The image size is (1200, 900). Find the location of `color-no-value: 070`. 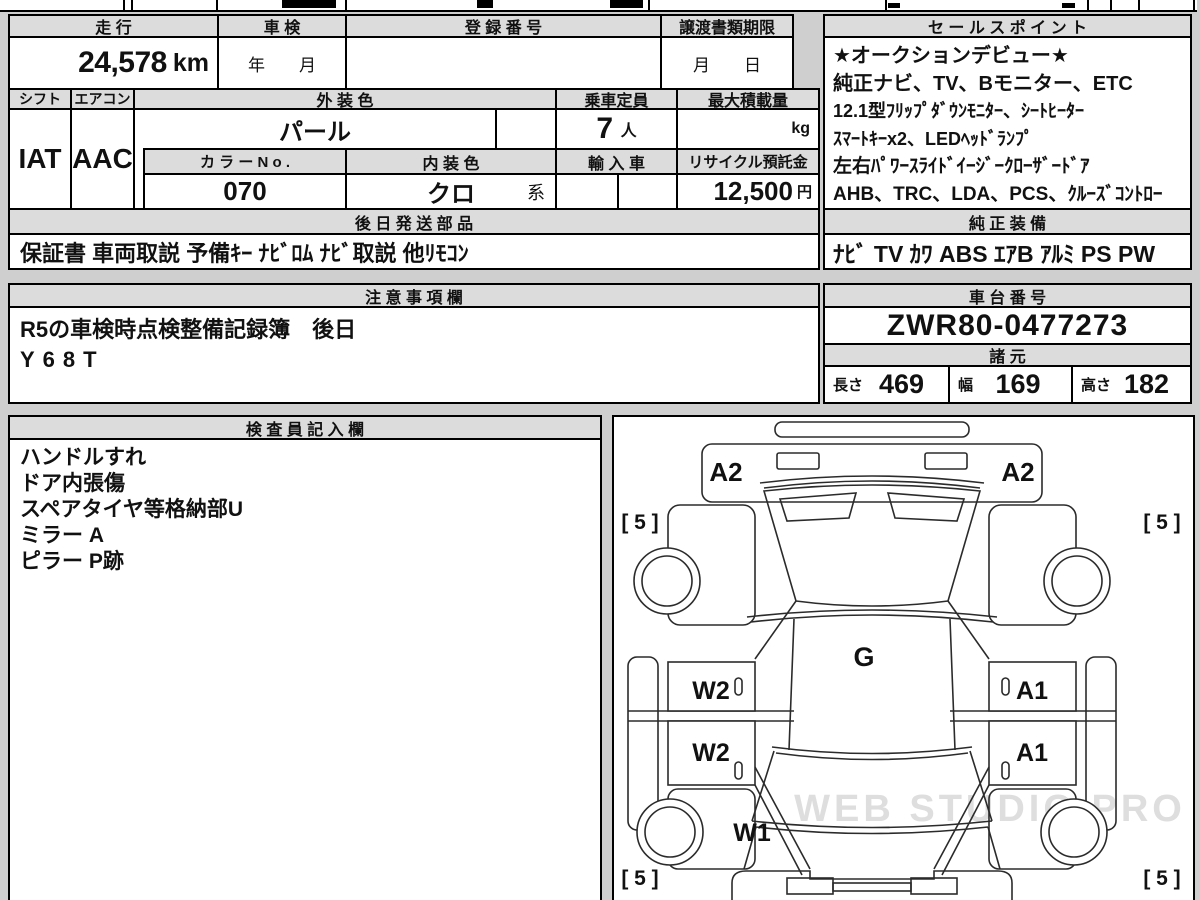

color-no-value: 070 is located at coordinates (245, 191).